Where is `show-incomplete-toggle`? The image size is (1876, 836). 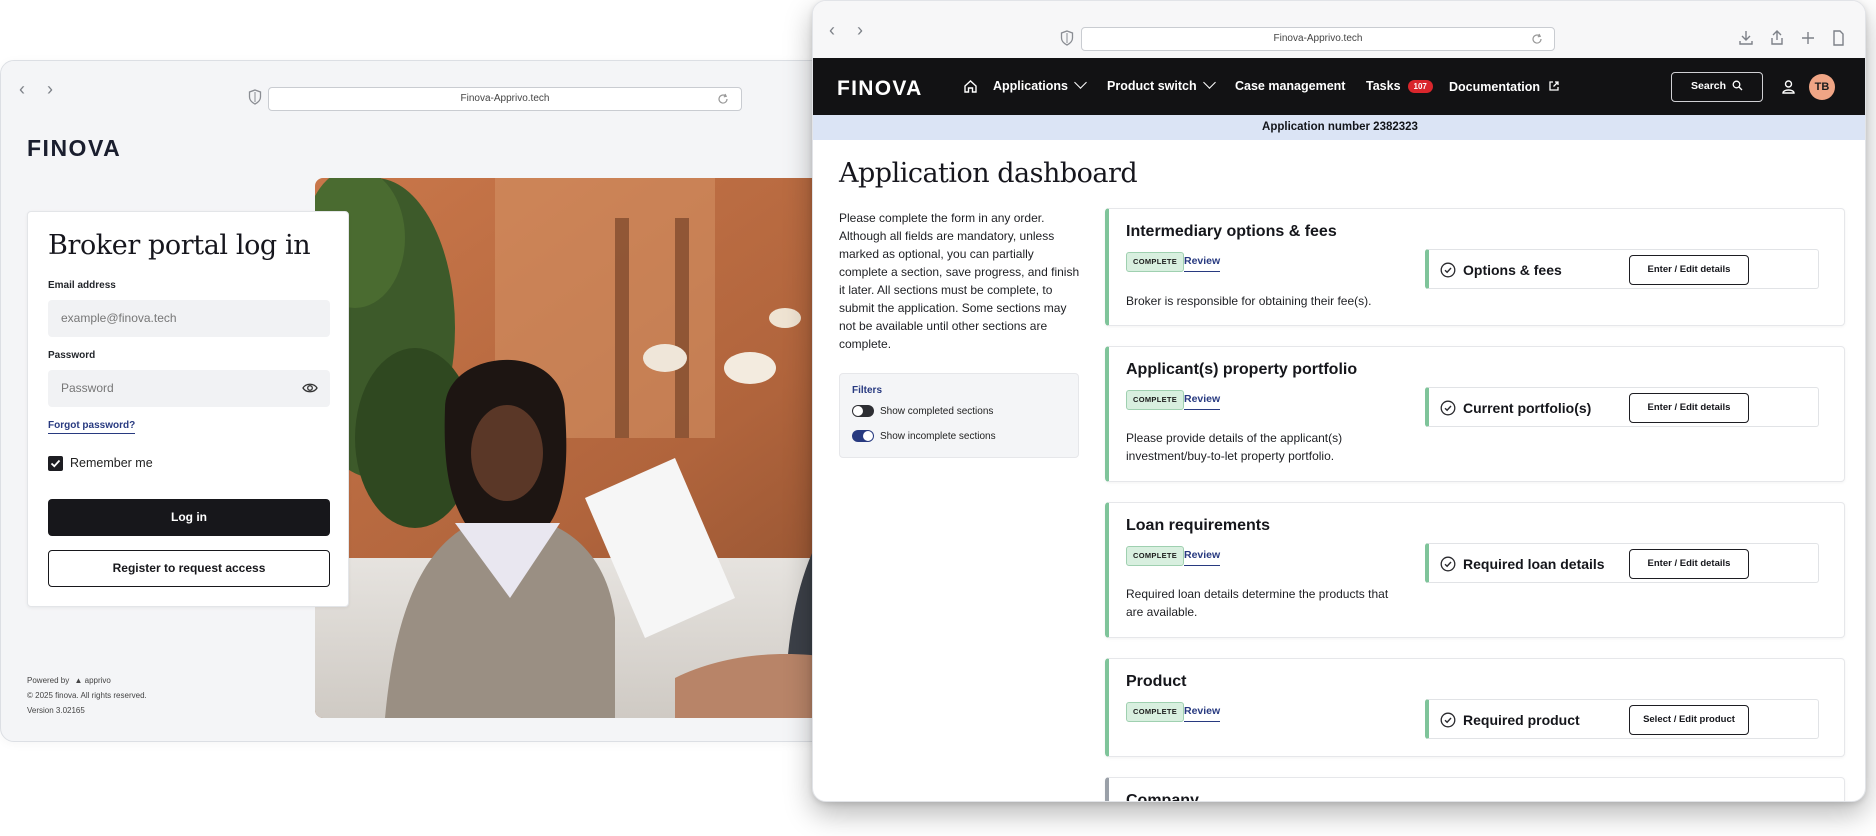 show-incomplete-toggle is located at coordinates (863, 436).